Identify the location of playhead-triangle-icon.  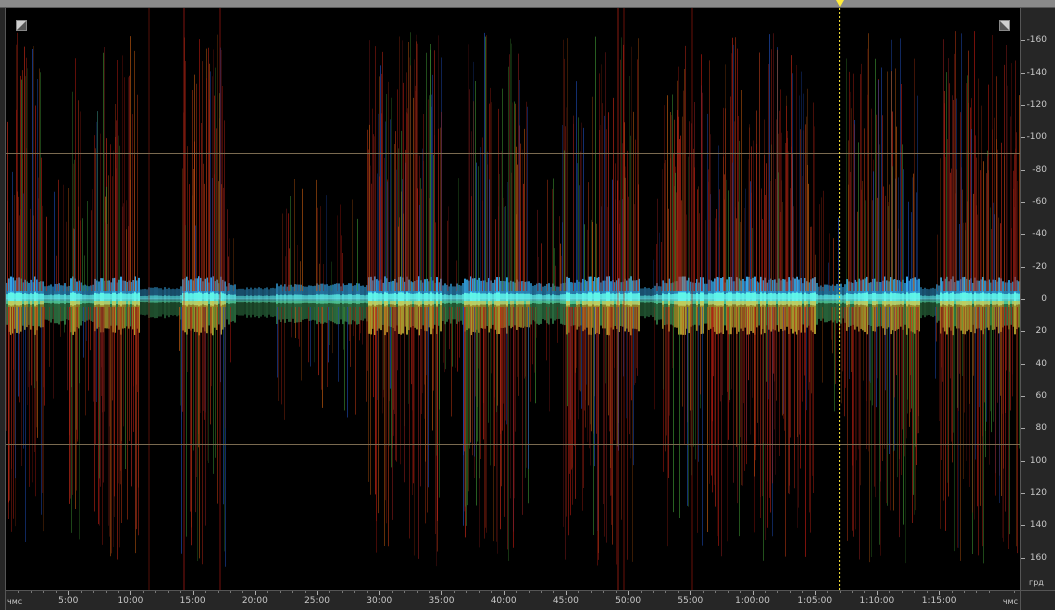
(839, 3).